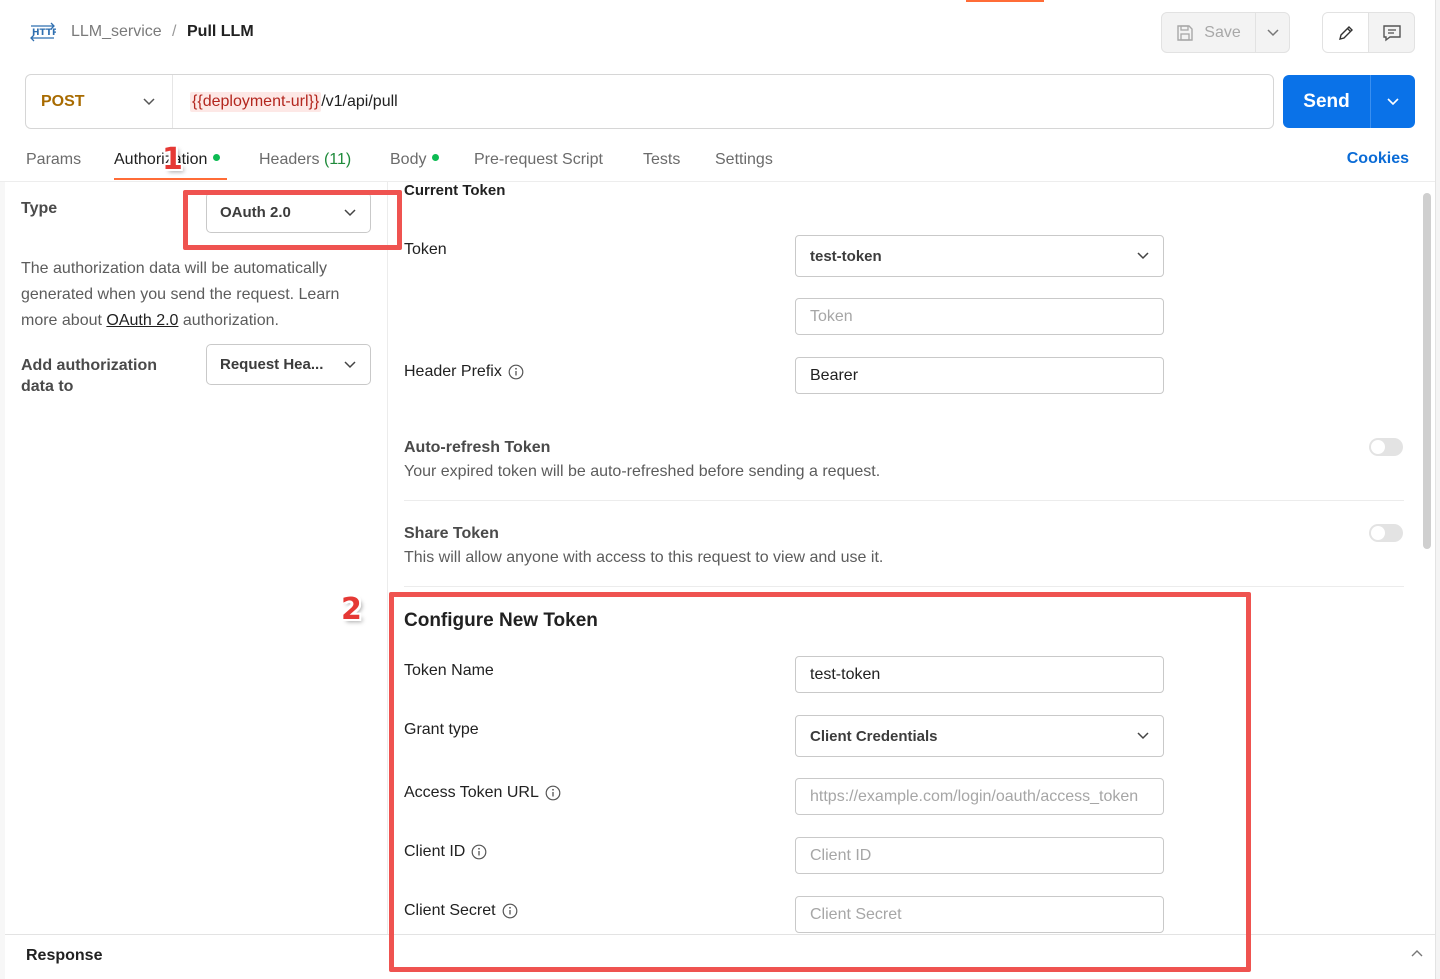  Describe the element at coordinates (453, 371) in the screenshot. I see `header-prefix-text: Header Prefix` at that location.